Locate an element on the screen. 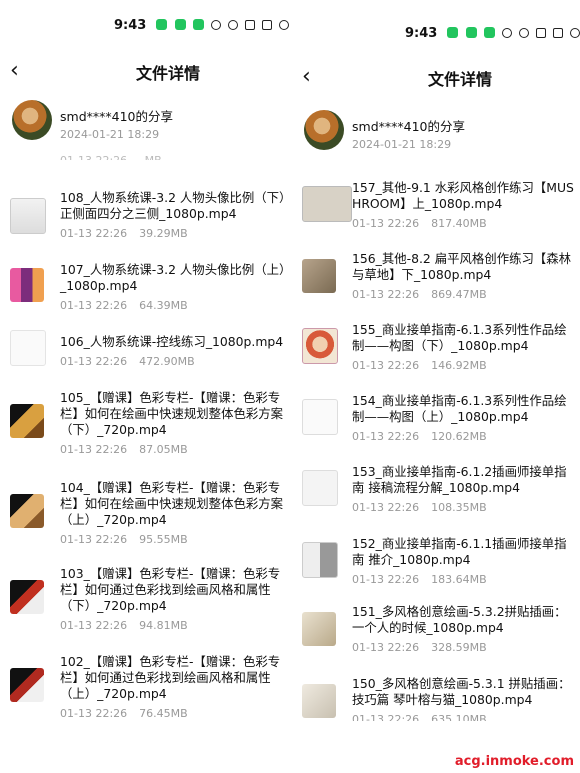 This screenshot has height=773, width=580. file-size: 183.64MB is located at coordinates (459, 579).